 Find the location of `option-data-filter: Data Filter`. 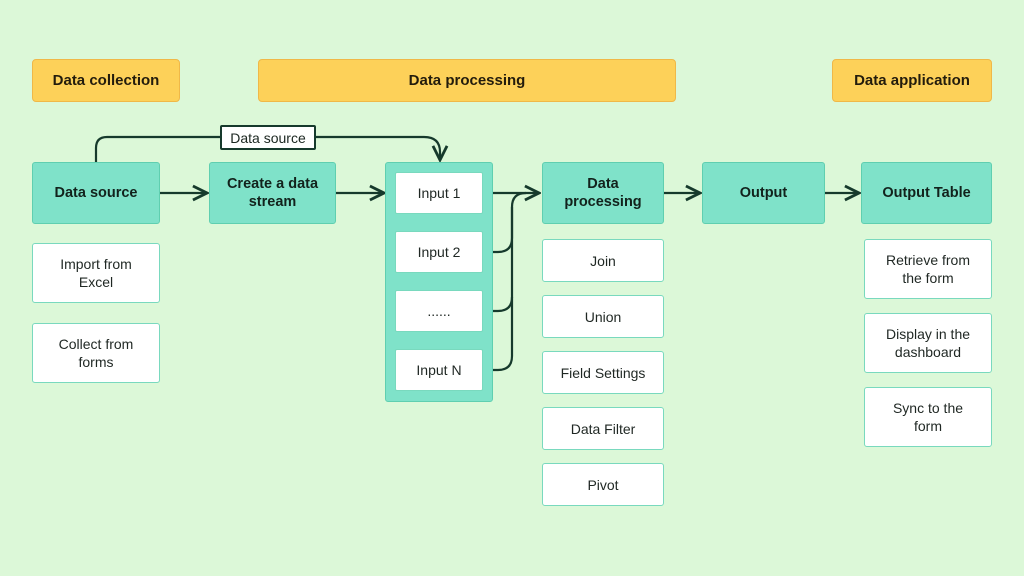

option-data-filter: Data Filter is located at coordinates (603, 428).